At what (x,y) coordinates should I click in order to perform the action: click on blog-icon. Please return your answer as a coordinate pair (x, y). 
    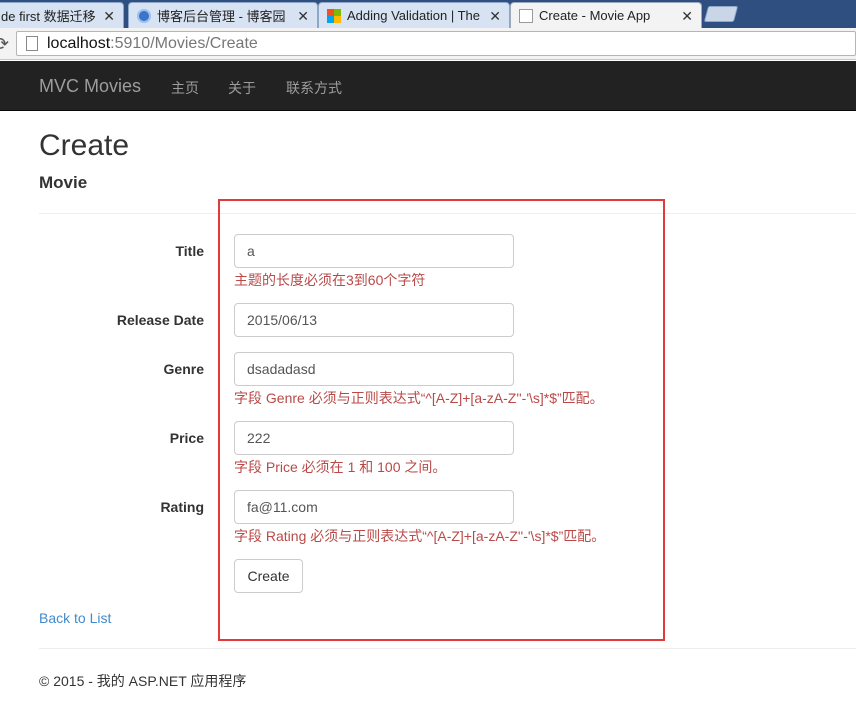
    Looking at the image, I should click on (144, 15).